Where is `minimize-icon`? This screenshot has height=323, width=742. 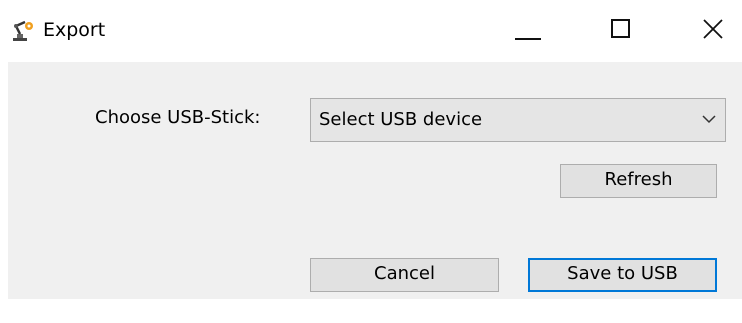
minimize-icon is located at coordinates (528, 39).